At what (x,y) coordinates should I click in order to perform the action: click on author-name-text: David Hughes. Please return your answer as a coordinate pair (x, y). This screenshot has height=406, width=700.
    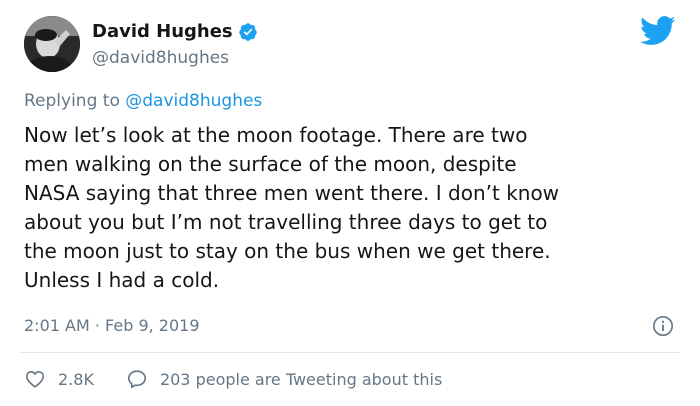
    Looking at the image, I should click on (162, 31).